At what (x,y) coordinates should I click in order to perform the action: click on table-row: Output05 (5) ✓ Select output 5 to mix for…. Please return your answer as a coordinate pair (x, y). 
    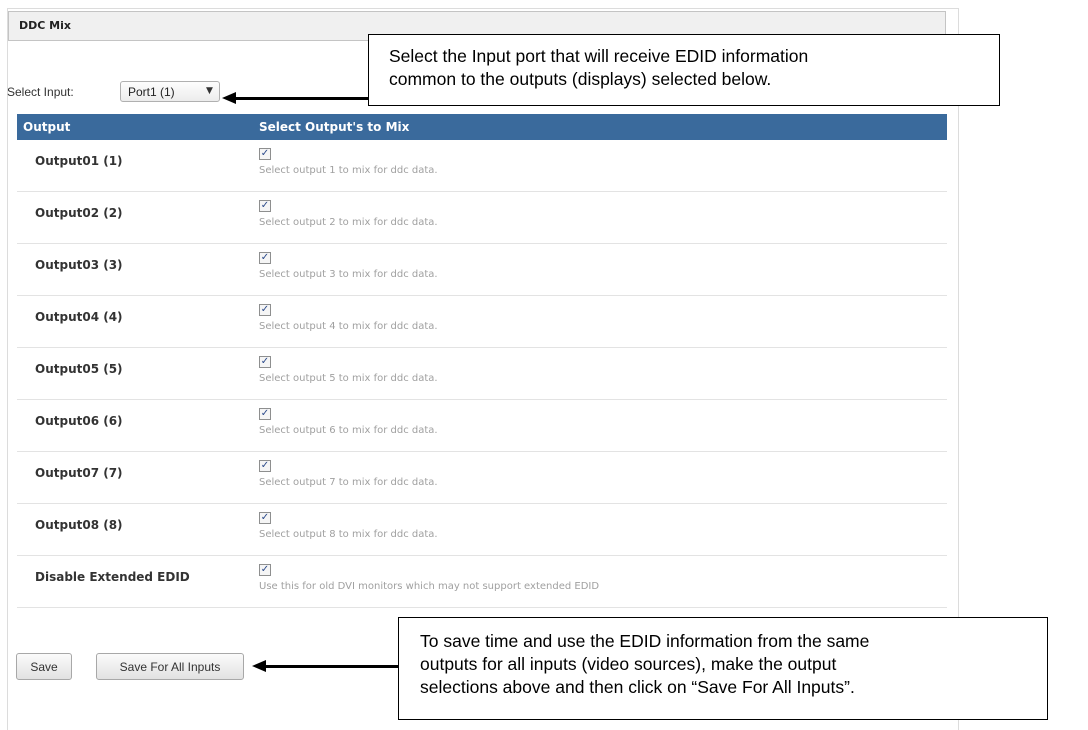
    Looking at the image, I should click on (482, 373).